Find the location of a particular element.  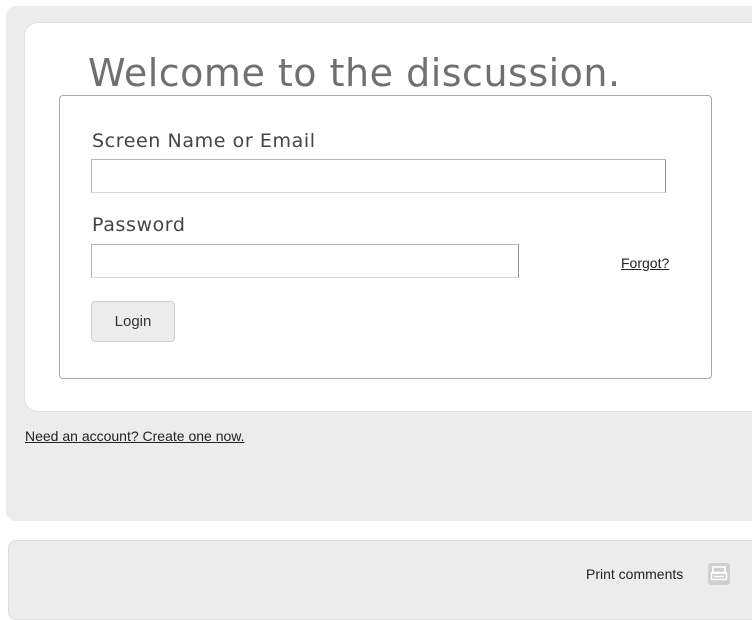

create-account-link: Need an account? Create one now. is located at coordinates (135, 436).